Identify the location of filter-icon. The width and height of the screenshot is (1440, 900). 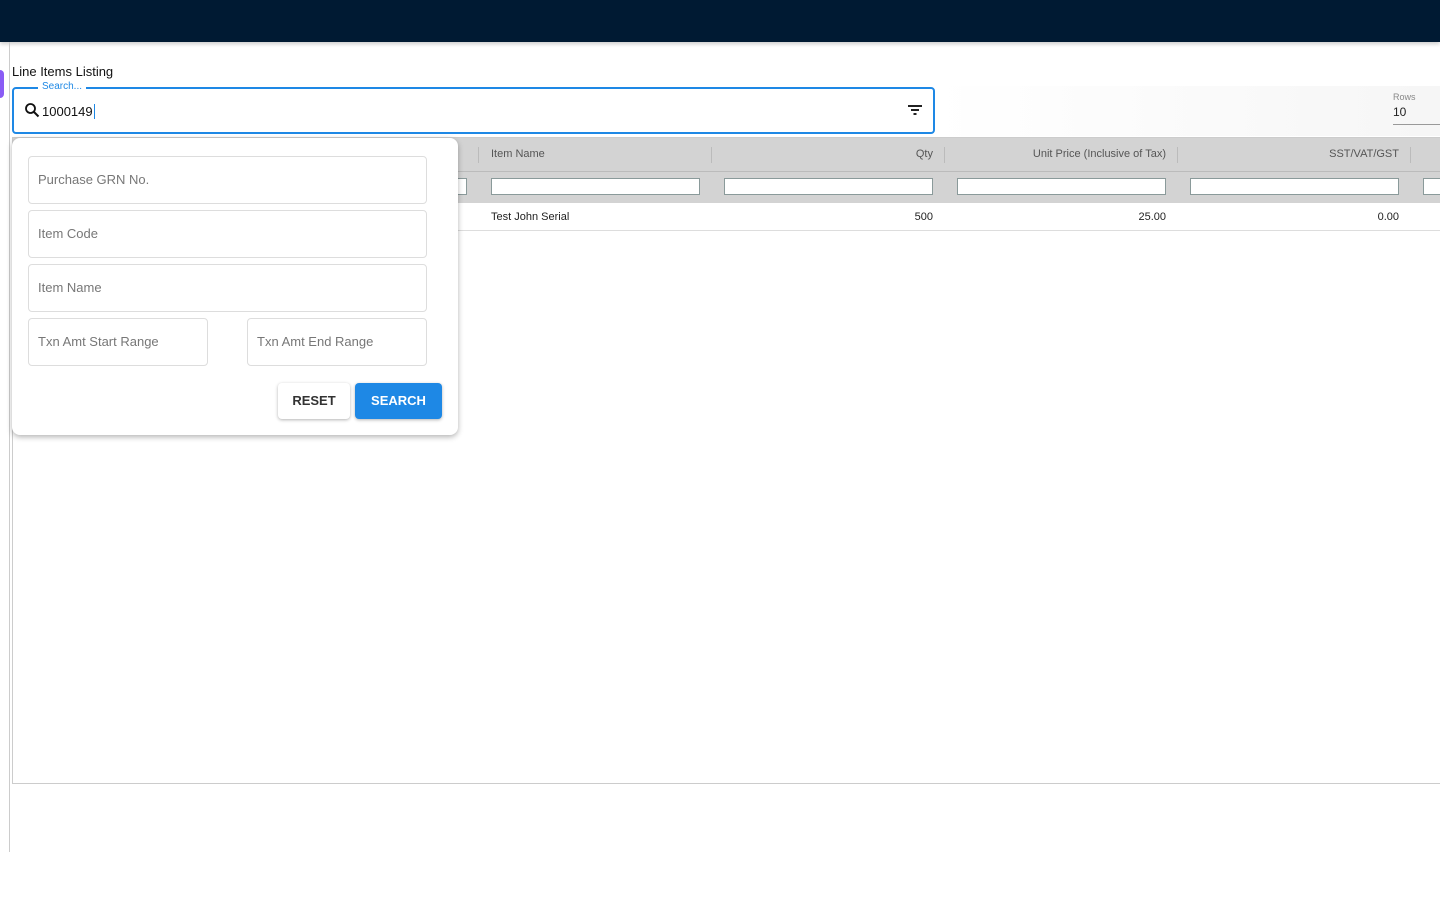
(915, 112).